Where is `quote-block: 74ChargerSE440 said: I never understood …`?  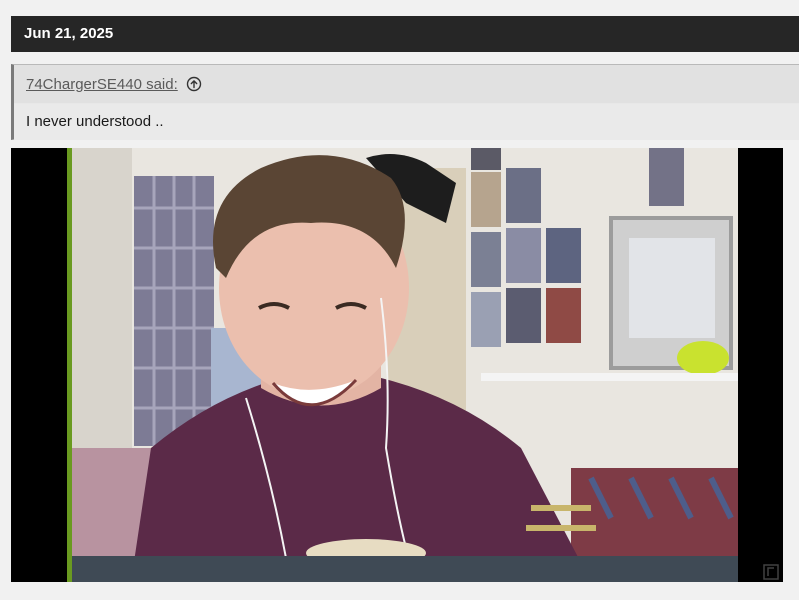
quote-block: 74ChargerSE440 said: I never understood … is located at coordinates (405, 102).